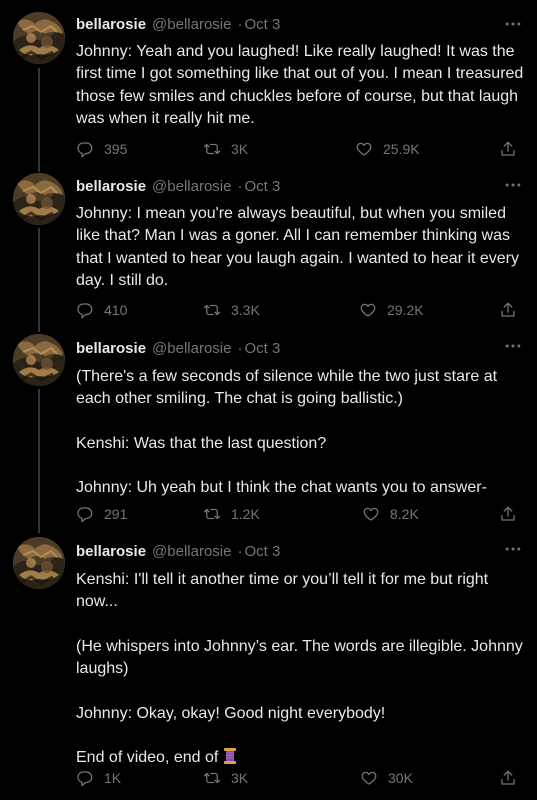 This screenshot has height=800, width=537. I want to click on like-count: 30K, so click(400, 778).